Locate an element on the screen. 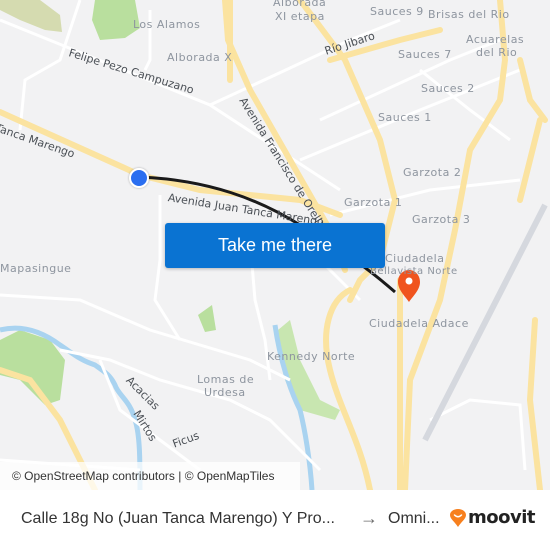 This screenshot has width=550, height=550. area-label-urdesa: Urdesa is located at coordinates (225, 392).